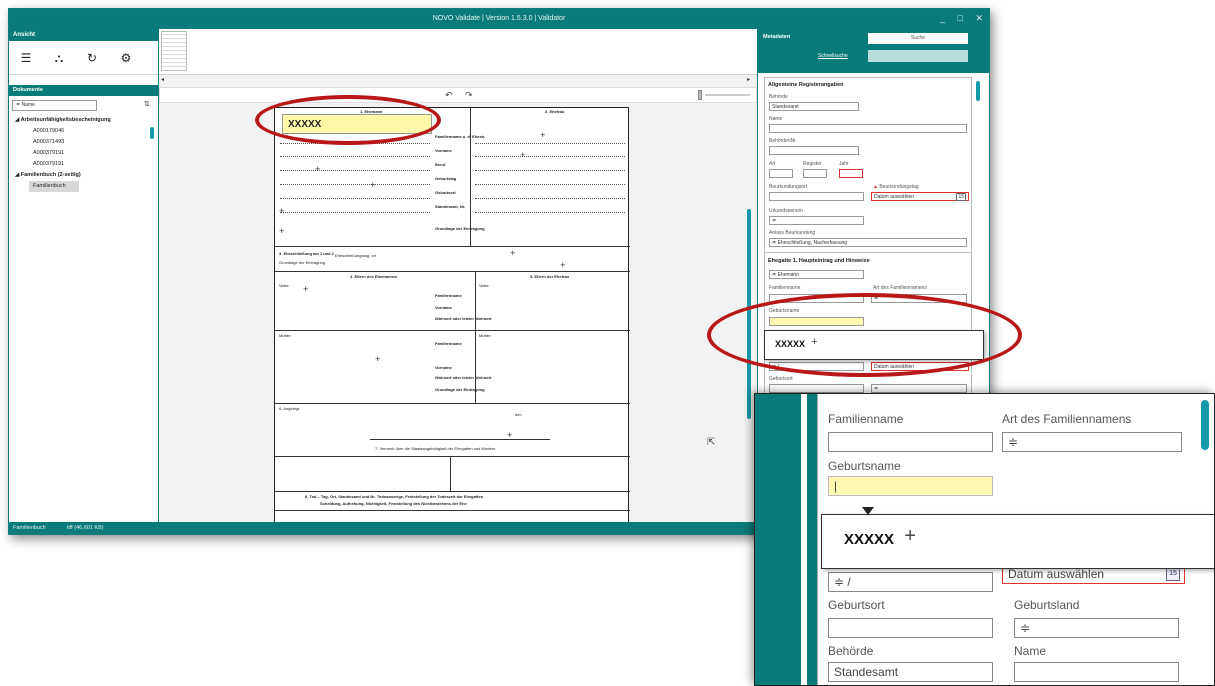 Image resolution: width=1215 pixels, height=686 pixels. I want to click on refresh-icon: ↻, so click(92, 58).